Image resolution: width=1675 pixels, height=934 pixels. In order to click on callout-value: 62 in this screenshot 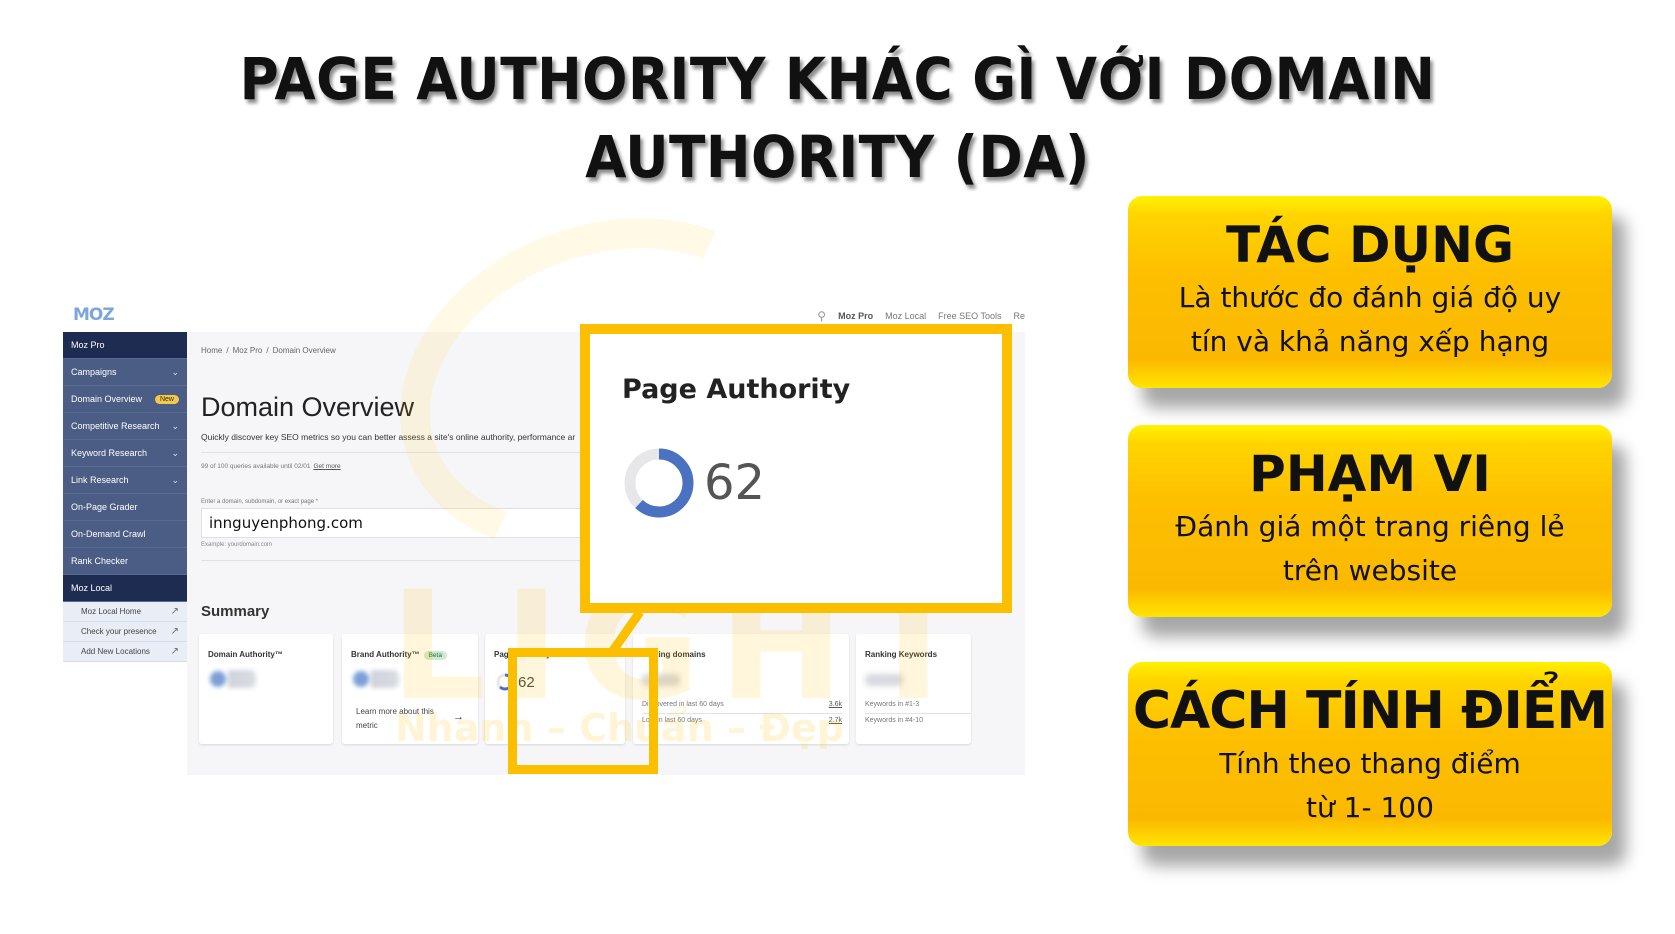, I will do `click(735, 483)`.